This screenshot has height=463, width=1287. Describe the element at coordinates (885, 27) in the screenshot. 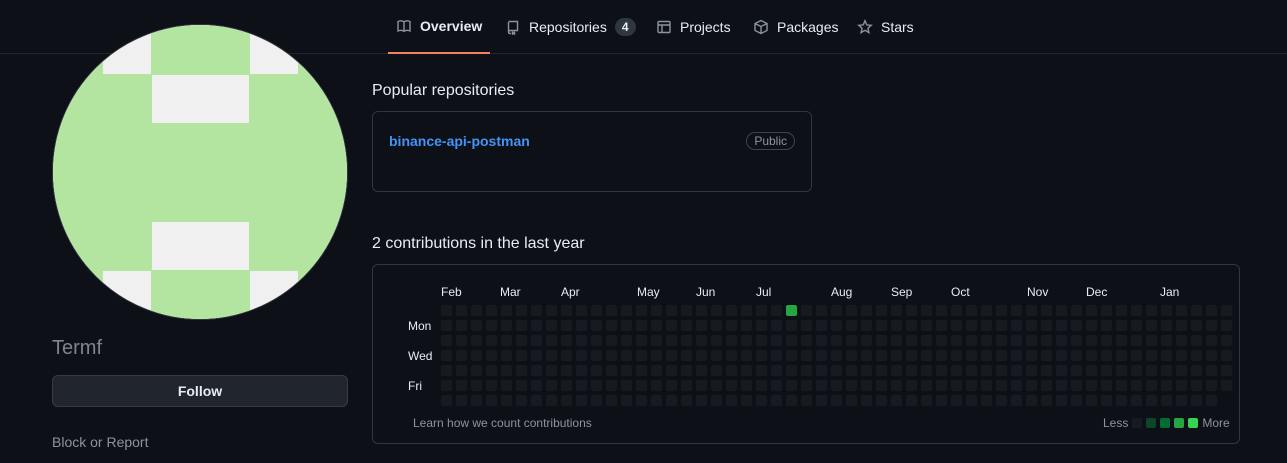

I see `tab-stars: Stars` at that location.